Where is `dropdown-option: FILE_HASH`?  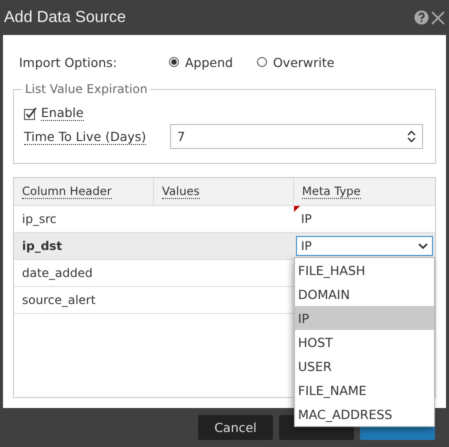 dropdown-option: FILE_HASH is located at coordinates (364, 270).